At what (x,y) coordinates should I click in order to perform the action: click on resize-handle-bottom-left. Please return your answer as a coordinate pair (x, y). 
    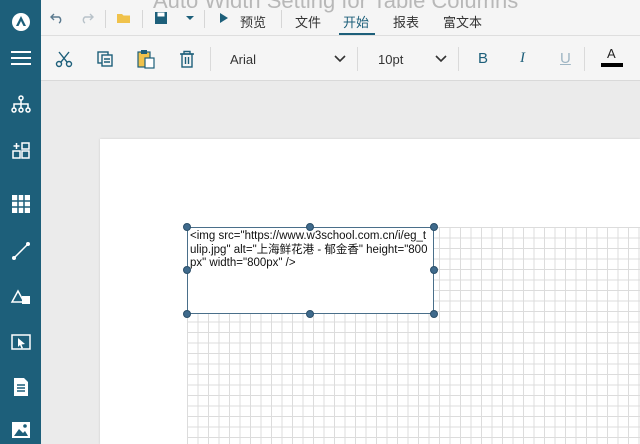
    Looking at the image, I should click on (187, 314).